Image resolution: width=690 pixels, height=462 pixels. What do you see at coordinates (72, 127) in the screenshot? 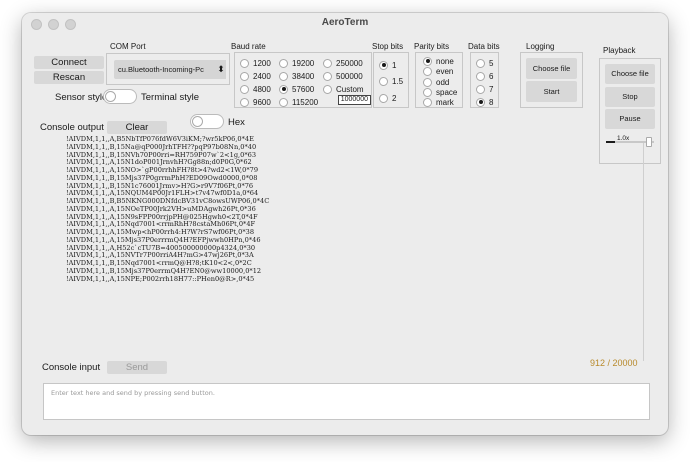
I see `console-output-label: Console output` at bounding box center [72, 127].